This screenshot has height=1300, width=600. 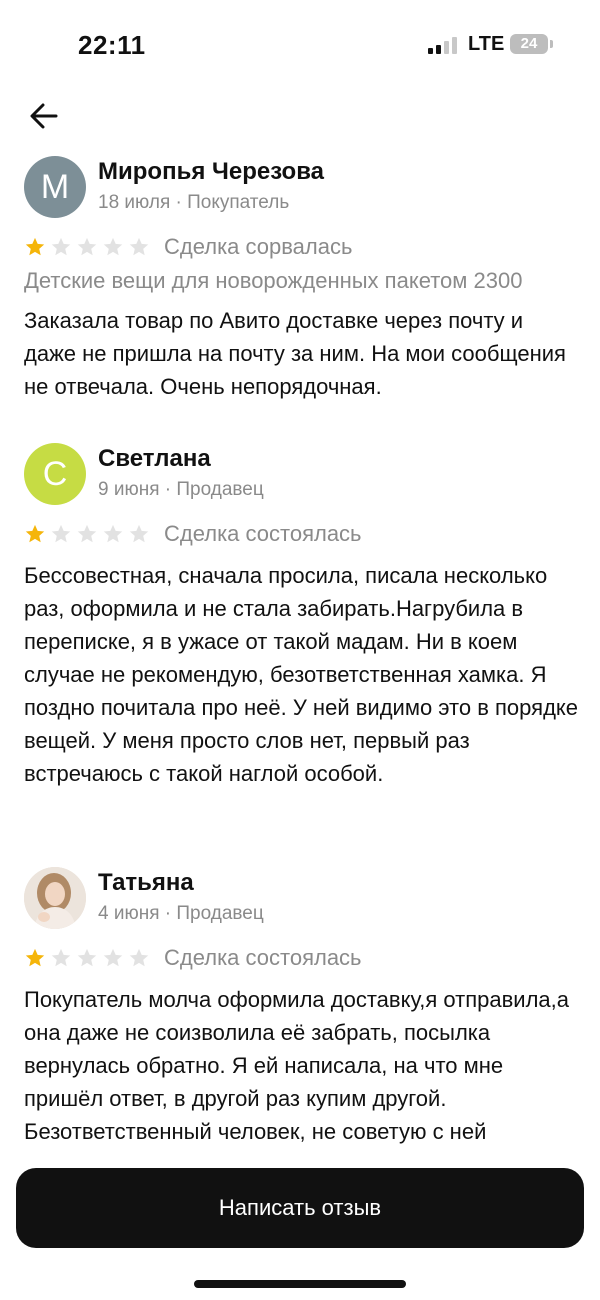 What do you see at coordinates (154, 459) in the screenshot?
I see `reviewer-name: Светлана` at bounding box center [154, 459].